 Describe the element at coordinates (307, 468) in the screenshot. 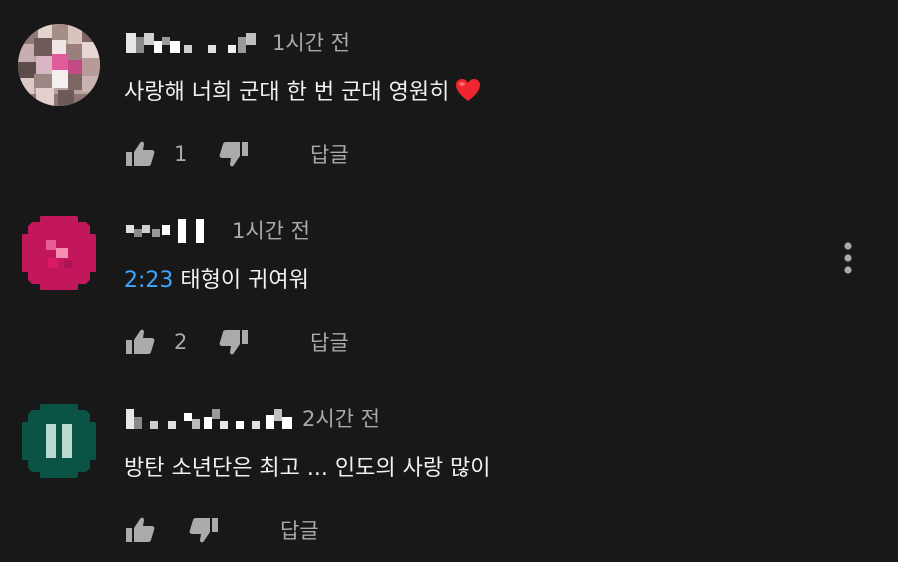

I see `comment-text: 방탄 소년단은 최고 ... 인도의 사랑 많이` at that location.